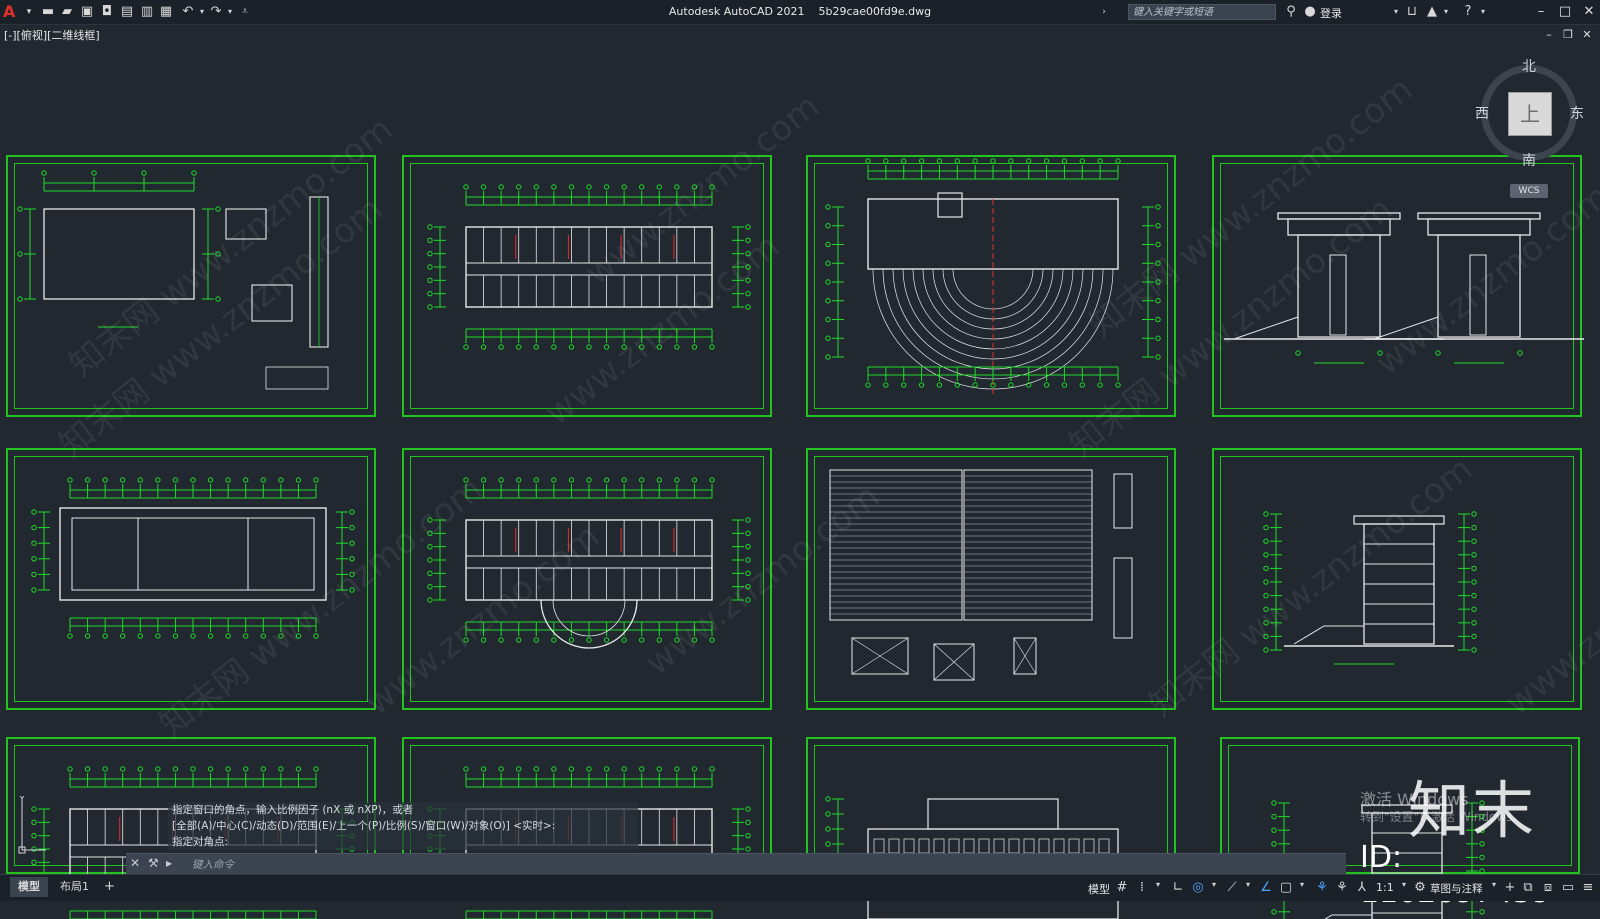  What do you see at coordinates (736, 11) in the screenshot?
I see `app-title: Autodesk AutoCAD 2021` at bounding box center [736, 11].